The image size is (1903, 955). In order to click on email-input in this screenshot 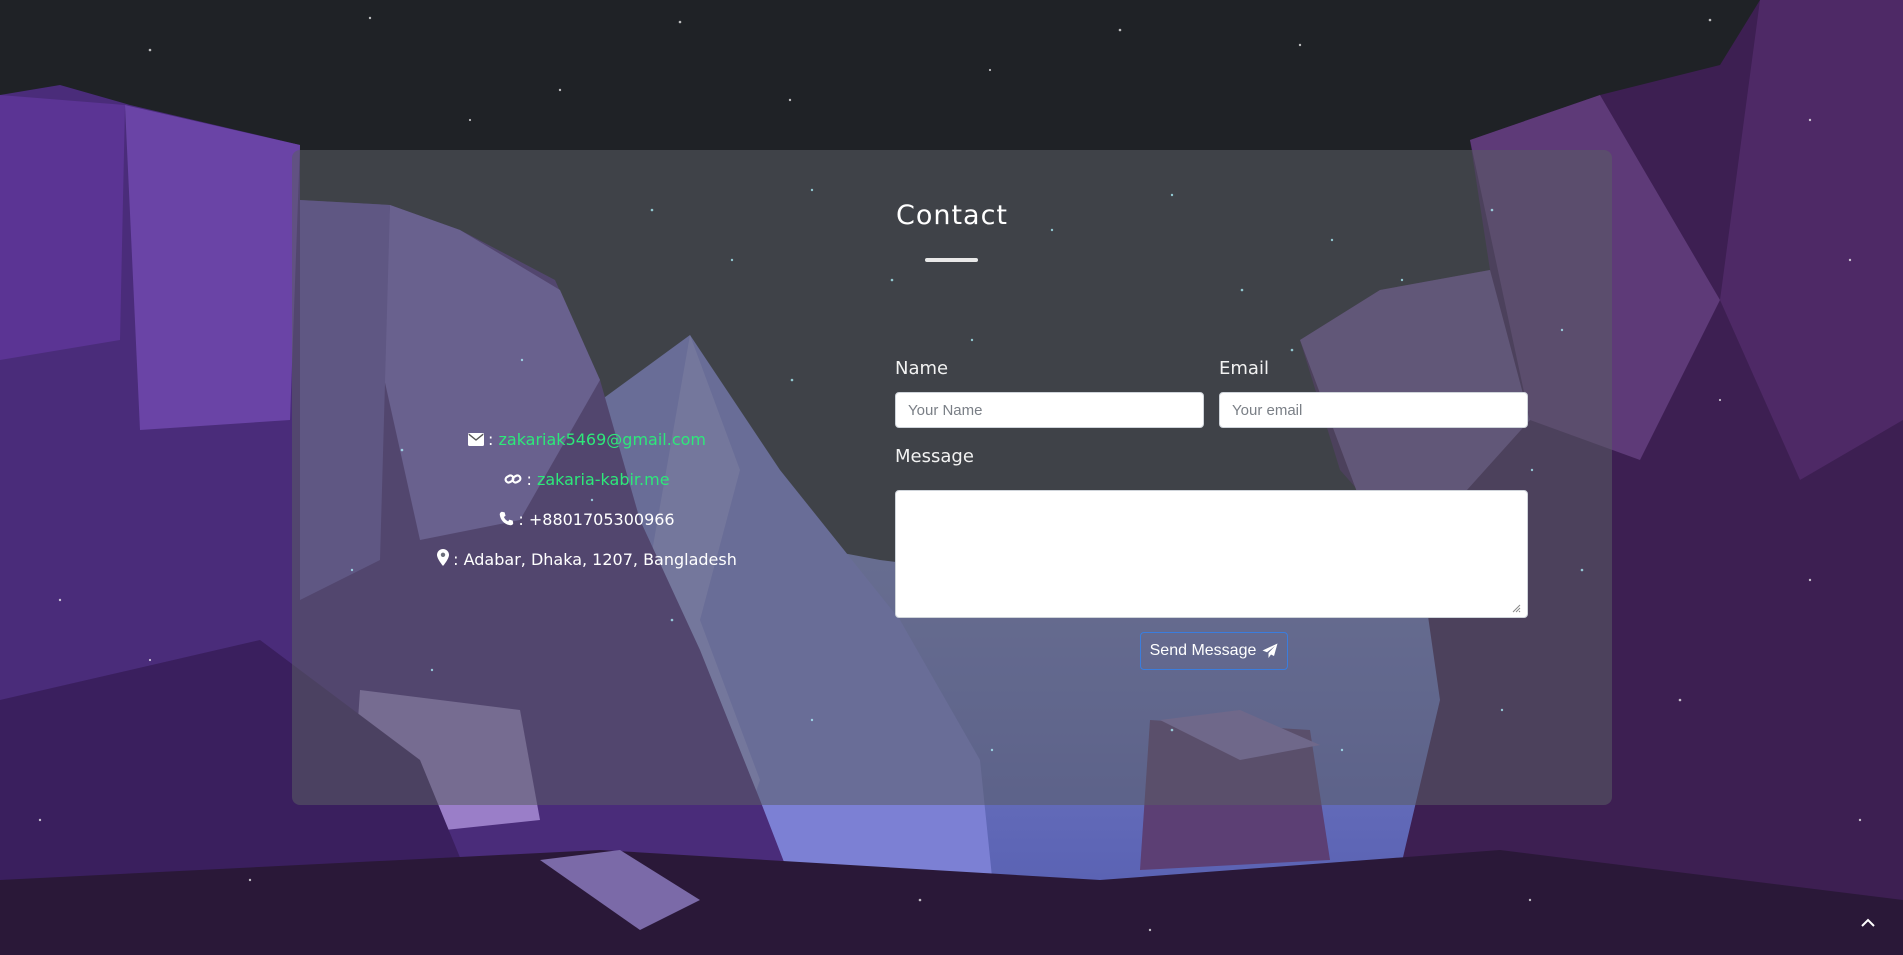, I will do `click(1373, 410)`.